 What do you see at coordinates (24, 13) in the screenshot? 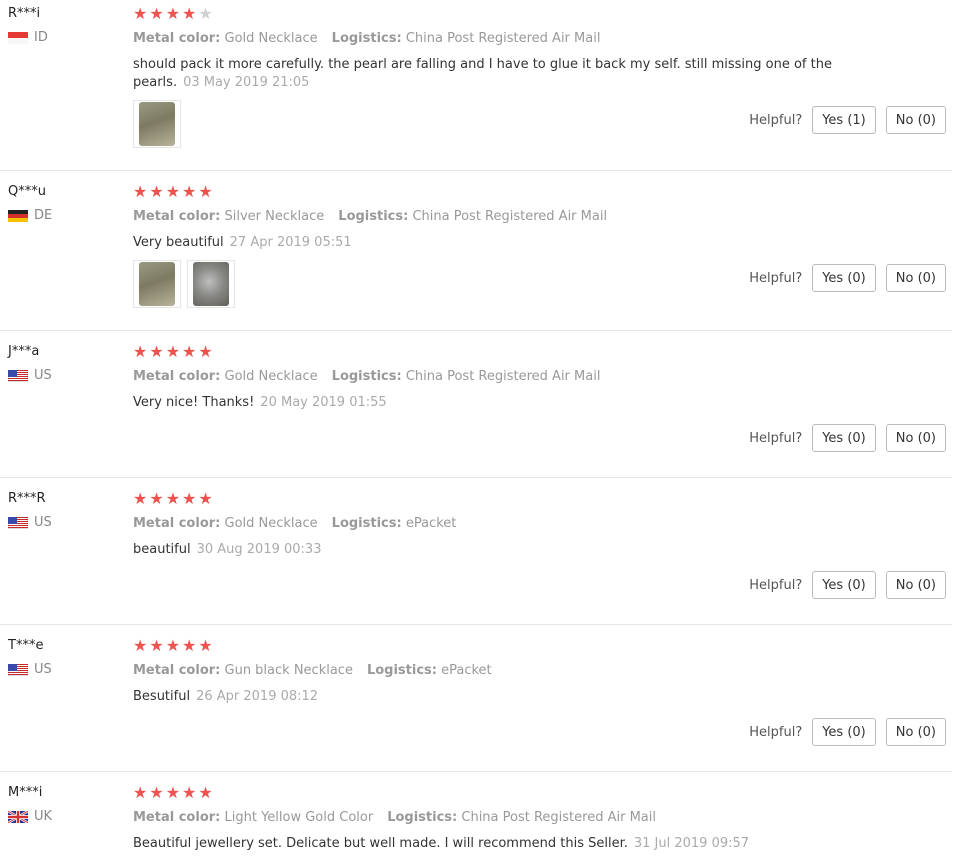
I see `reviewer-name: R***i` at bounding box center [24, 13].